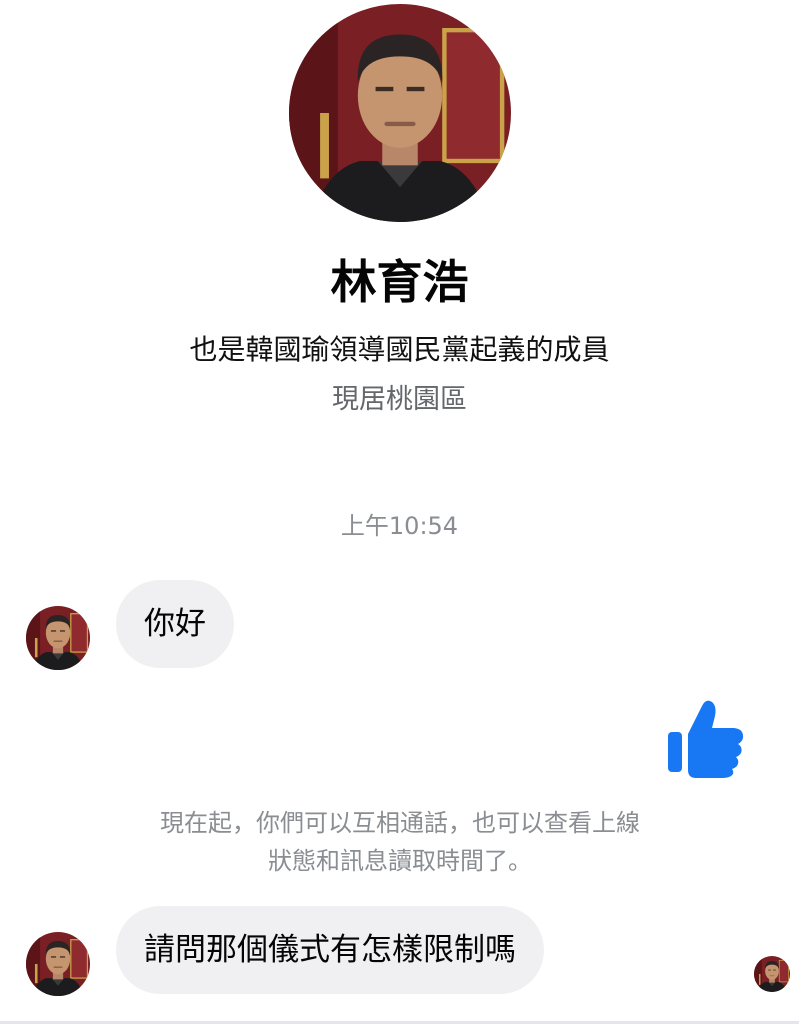 The width and height of the screenshot is (799, 1024). What do you see at coordinates (400, 842) in the screenshot?
I see `system-notice: 現在起，你們可以互相通話，也可以查看上線 狀態和訊息讀取時間了。` at bounding box center [400, 842].